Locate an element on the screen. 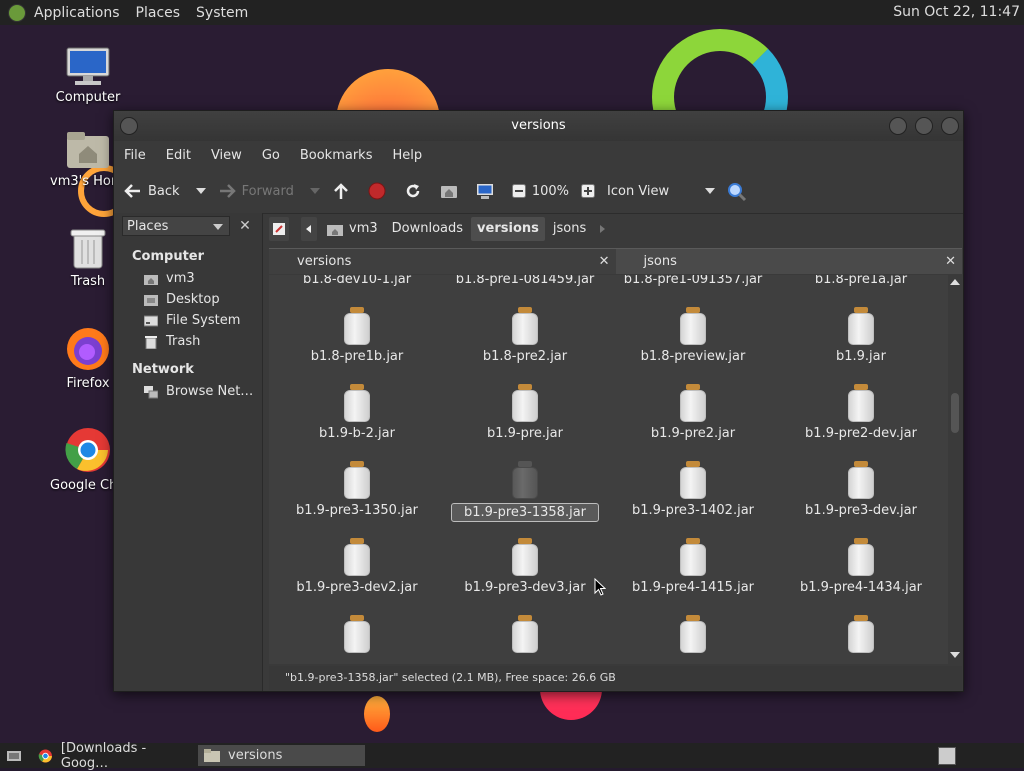 The width and height of the screenshot is (1024, 771). edit-pencil-icon is located at coordinates (279, 229).